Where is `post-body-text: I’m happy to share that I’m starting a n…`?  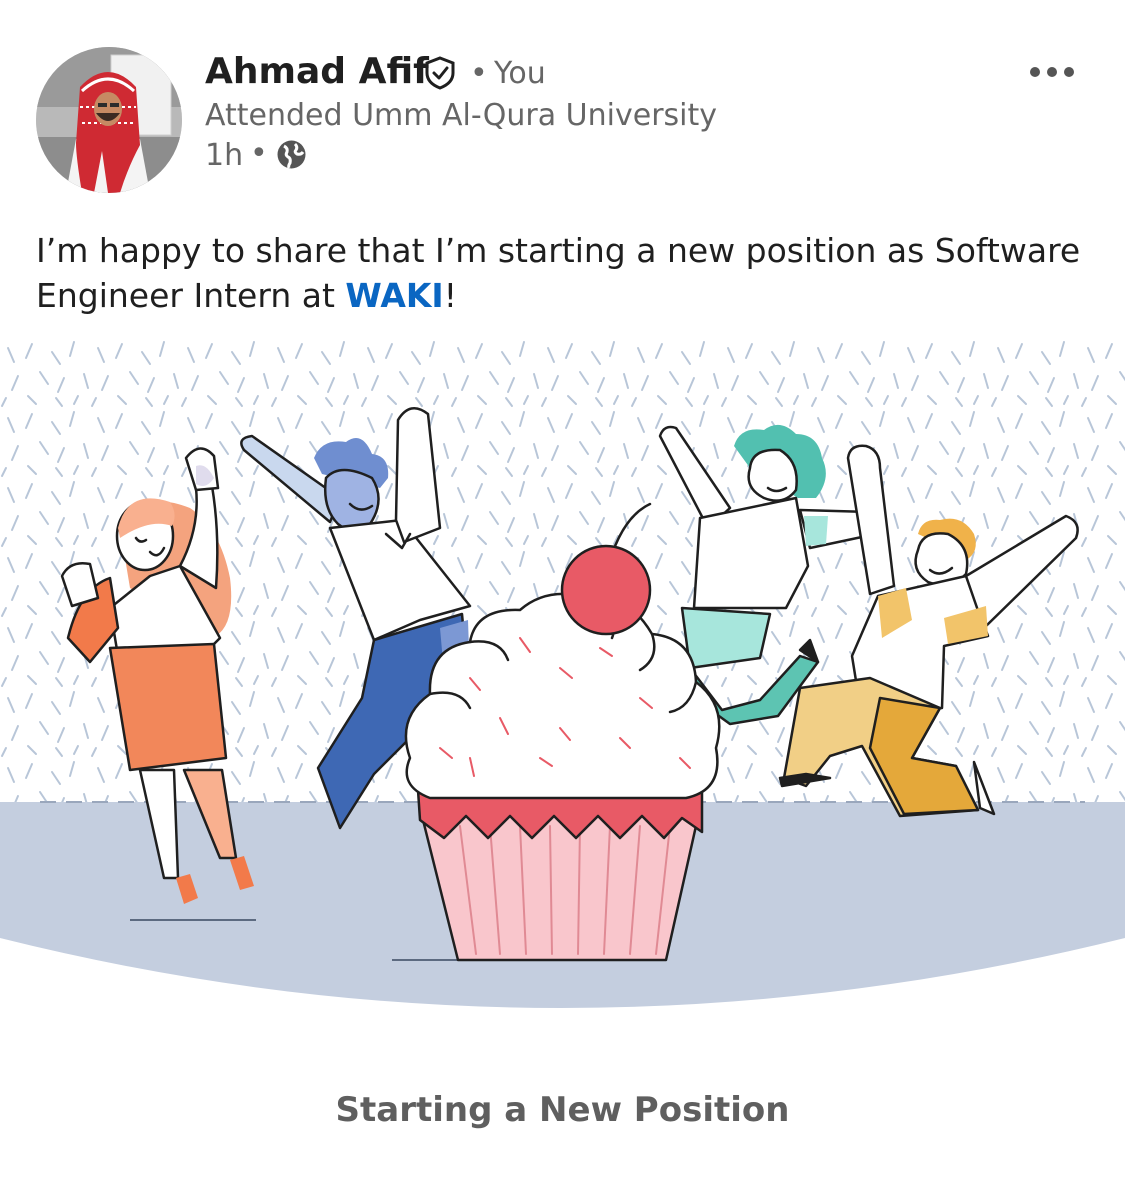
post-body-text: I’m happy to share that I’m starting a n… is located at coordinates (566, 273).